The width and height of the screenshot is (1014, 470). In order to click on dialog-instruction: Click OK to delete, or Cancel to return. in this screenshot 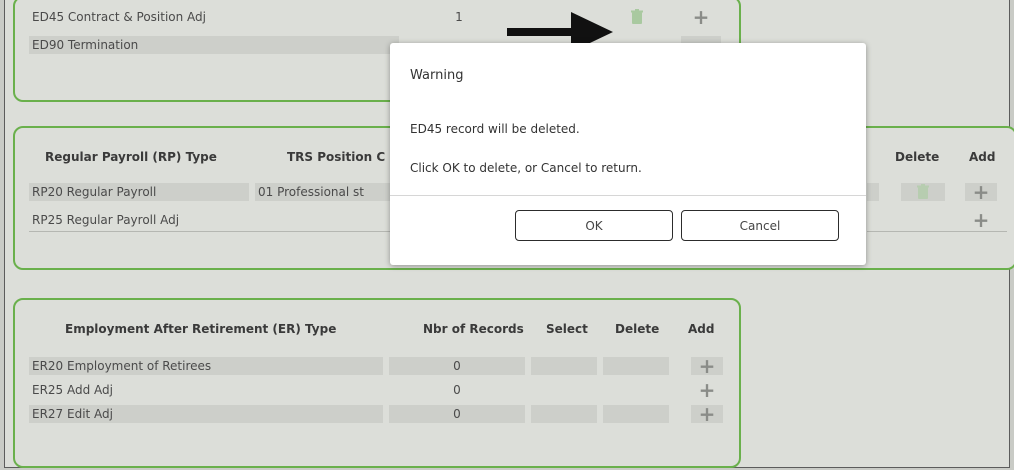, I will do `click(526, 168)`.